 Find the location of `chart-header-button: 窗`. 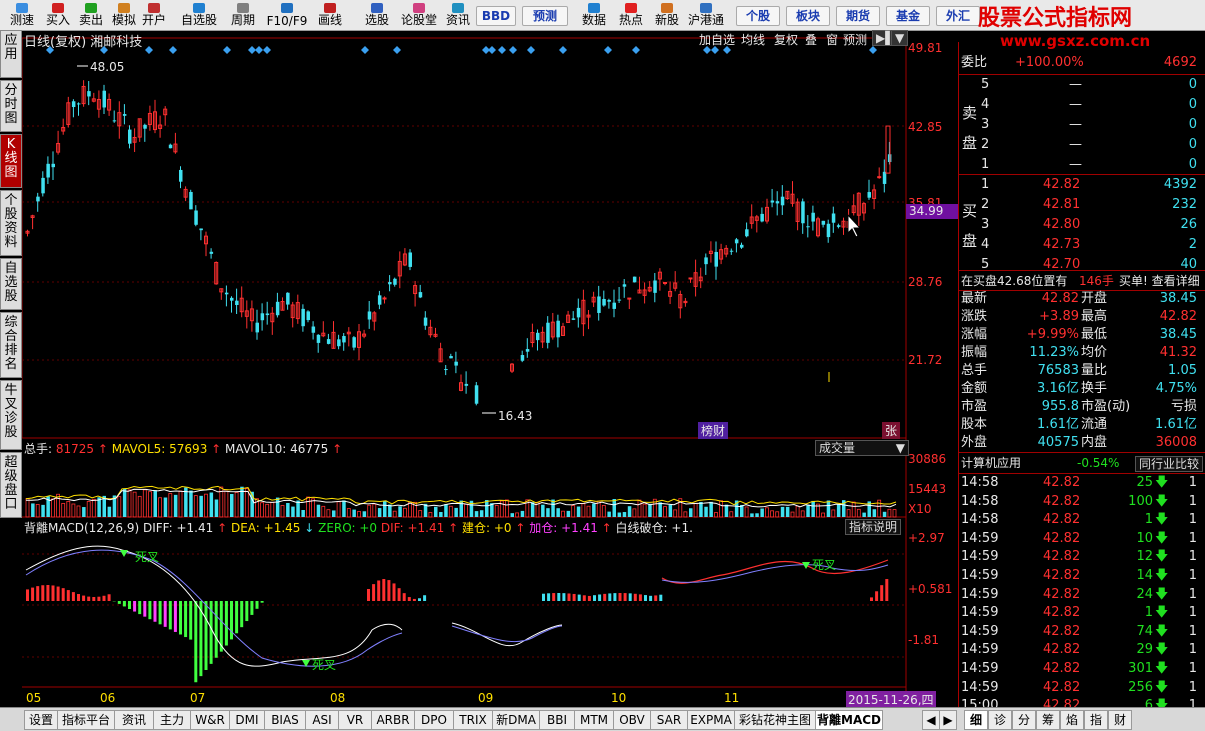

chart-header-button: 窗 is located at coordinates (832, 39).